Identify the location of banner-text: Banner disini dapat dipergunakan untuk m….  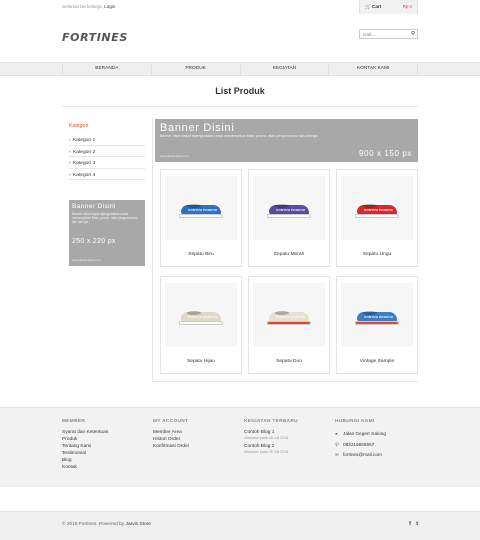
(239, 136).